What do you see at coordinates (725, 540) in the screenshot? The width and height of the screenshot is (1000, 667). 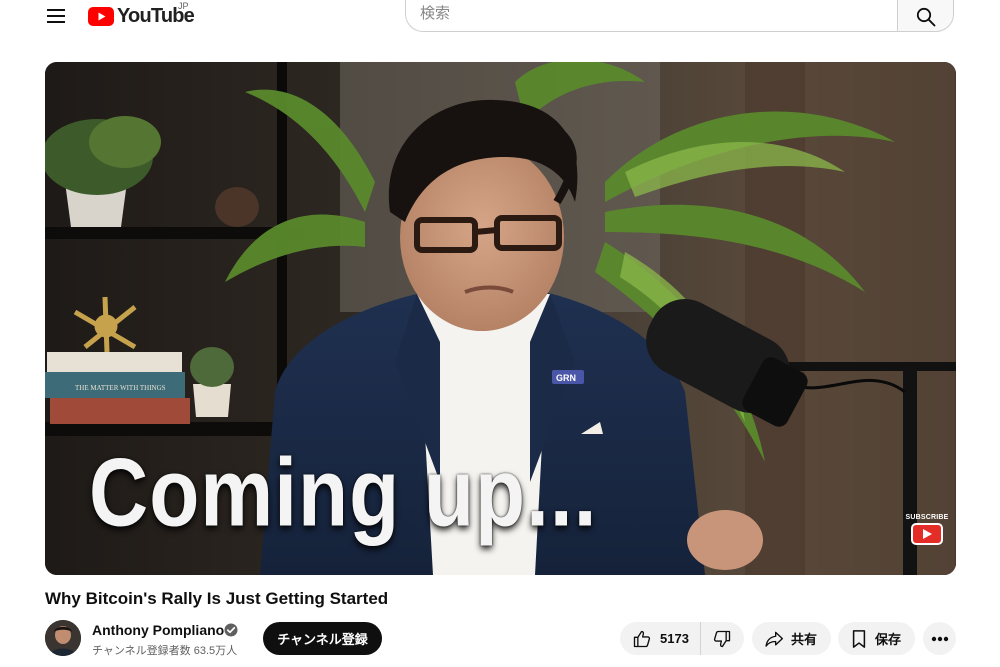 I see `person-hand` at bounding box center [725, 540].